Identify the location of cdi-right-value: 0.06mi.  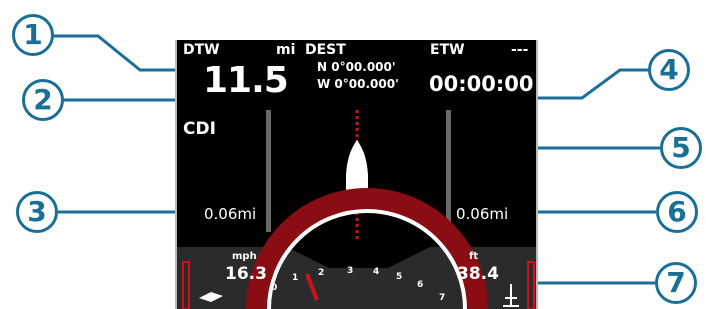
(482, 214).